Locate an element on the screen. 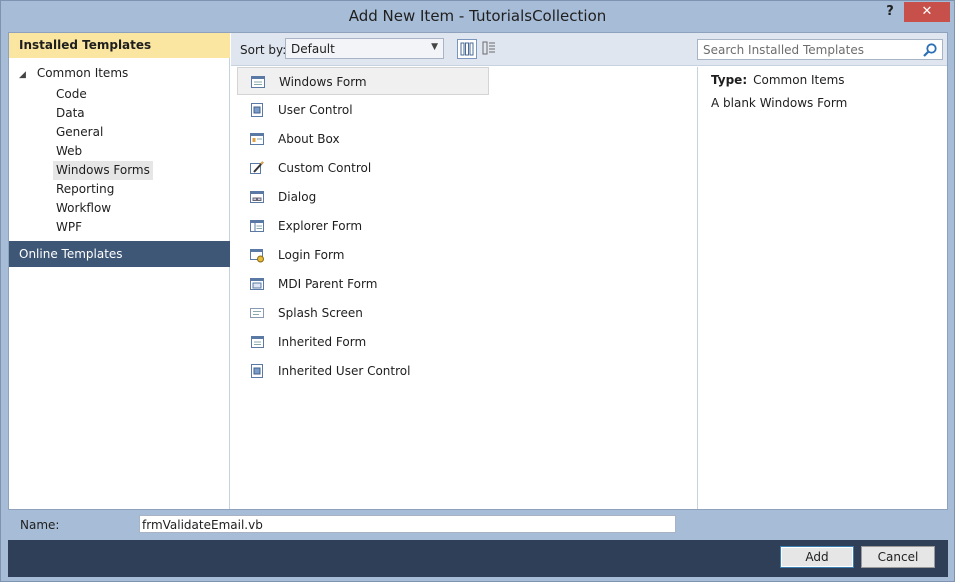  add-button: Add is located at coordinates (817, 557).